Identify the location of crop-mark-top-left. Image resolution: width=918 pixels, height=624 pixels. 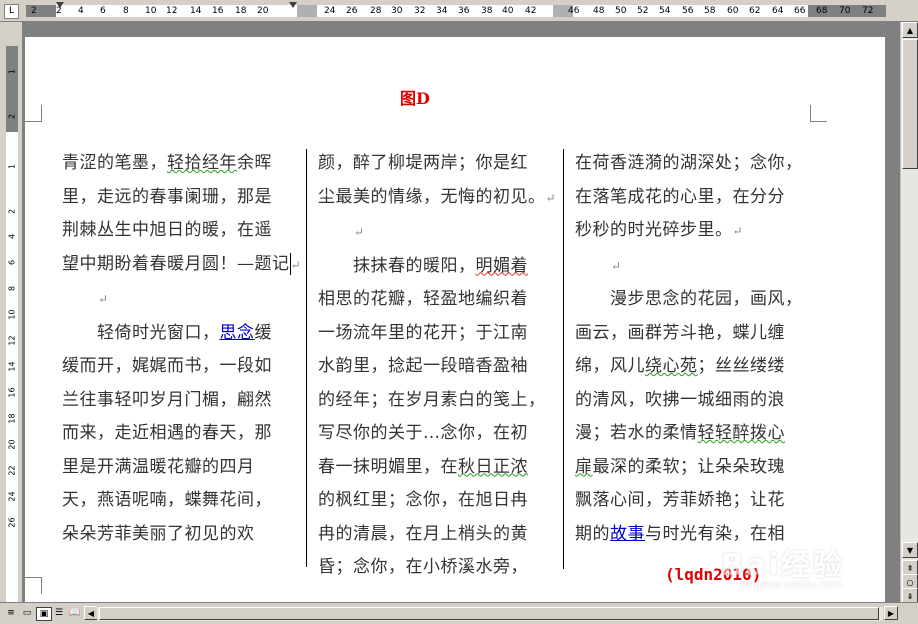
(33, 113).